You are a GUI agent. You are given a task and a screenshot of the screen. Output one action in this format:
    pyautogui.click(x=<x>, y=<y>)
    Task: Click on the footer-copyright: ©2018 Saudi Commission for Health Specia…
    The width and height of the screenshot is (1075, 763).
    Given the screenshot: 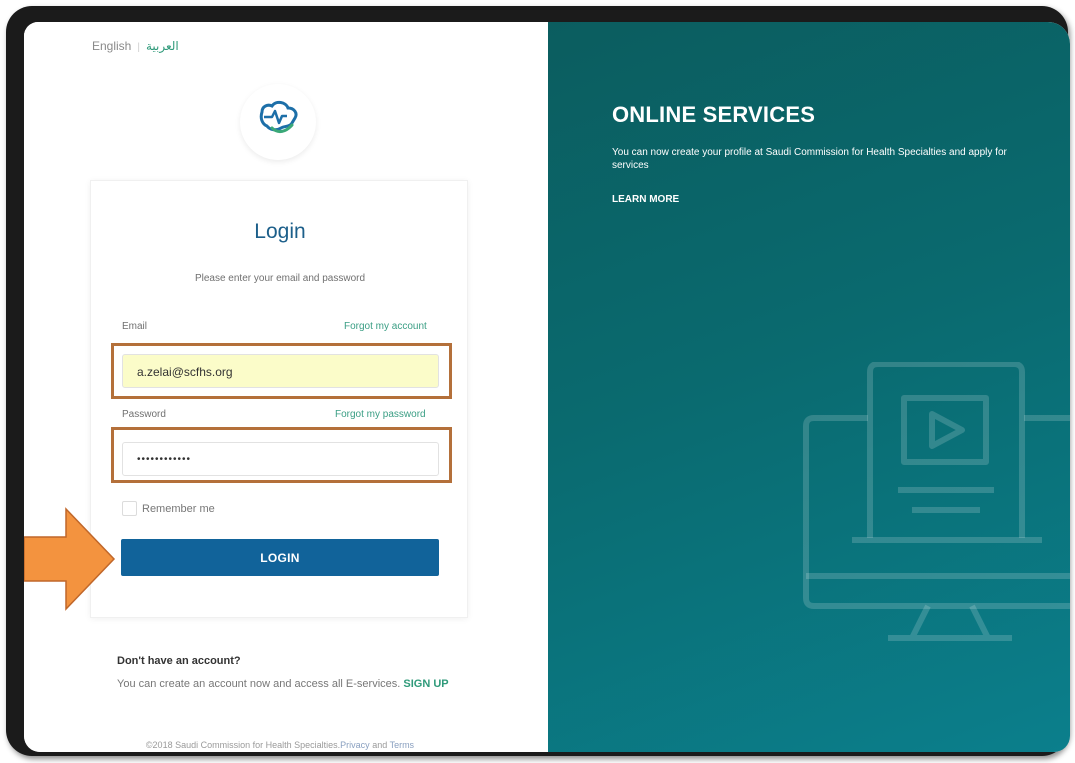 What is the action you would take?
    pyautogui.click(x=243, y=745)
    